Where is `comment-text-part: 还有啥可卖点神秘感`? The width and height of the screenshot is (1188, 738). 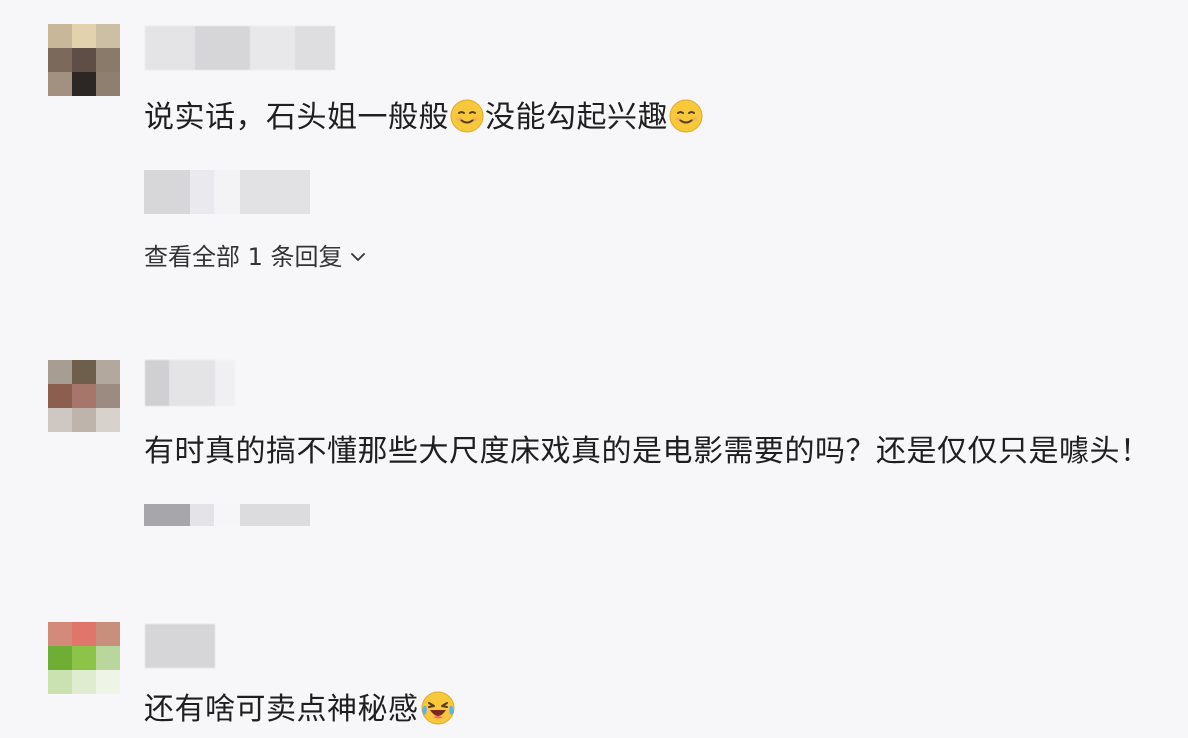
comment-text-part: 还有啥可卖点神秘感 is located at coordinates (281, 709).